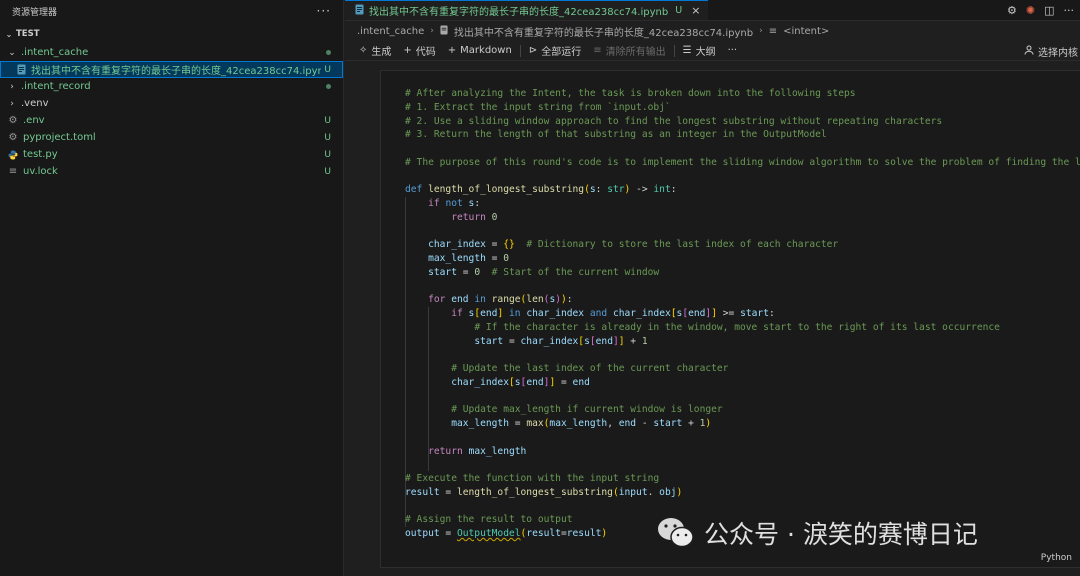 The image size is (1080, 576). Describe the element at coordinates (457, 258) in the screenshot. I see `code-token: max_length` at that location.